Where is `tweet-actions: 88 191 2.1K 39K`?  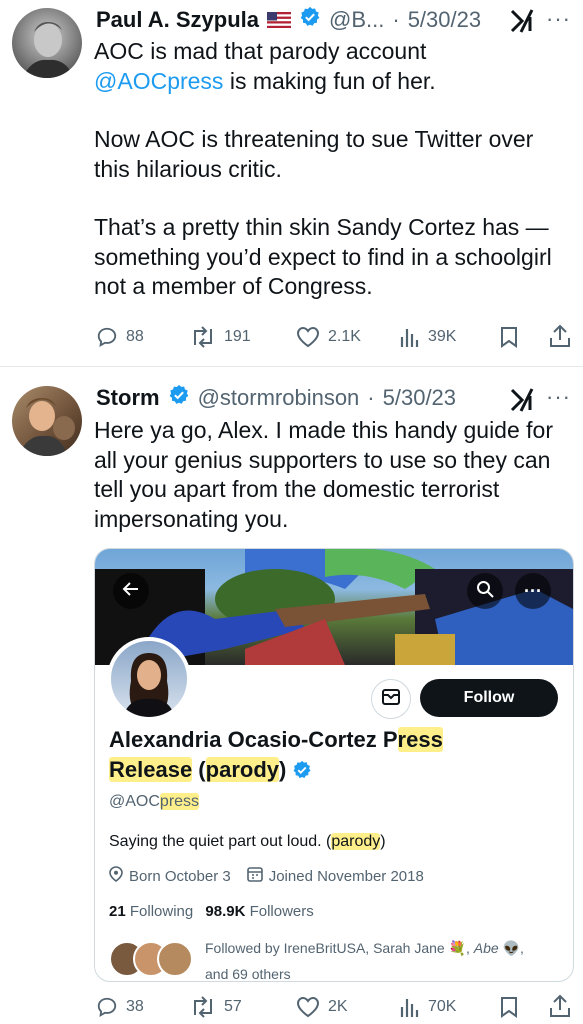 tweet-actions: 88 191 2.1K 39K is located at coordinates (336, 338).